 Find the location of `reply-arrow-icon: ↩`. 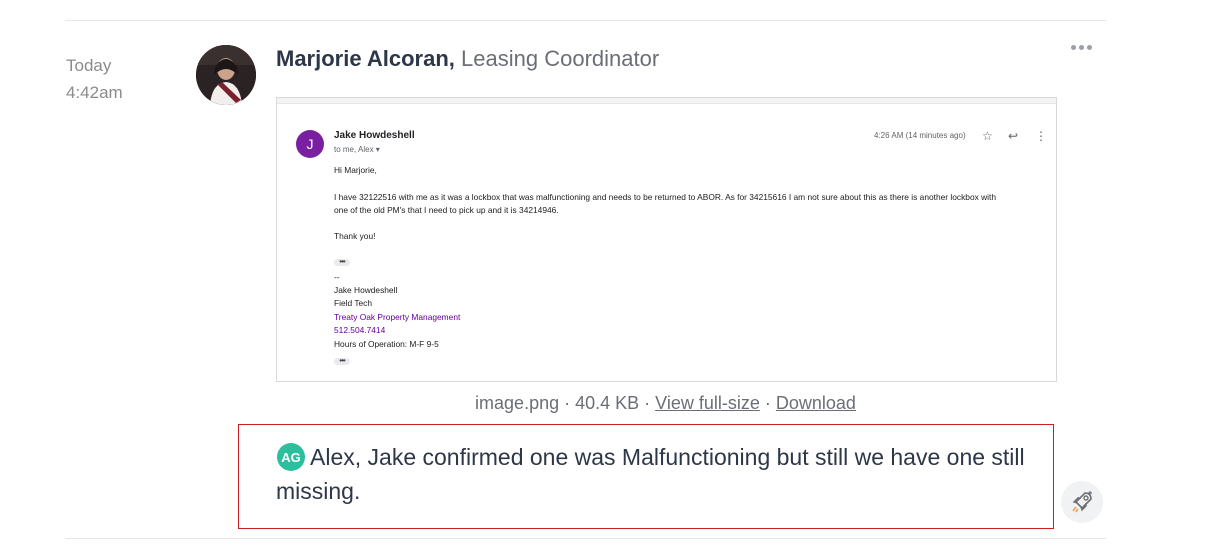

reply-arrow-icon: ↩ is located at coordinates (1013, 136).